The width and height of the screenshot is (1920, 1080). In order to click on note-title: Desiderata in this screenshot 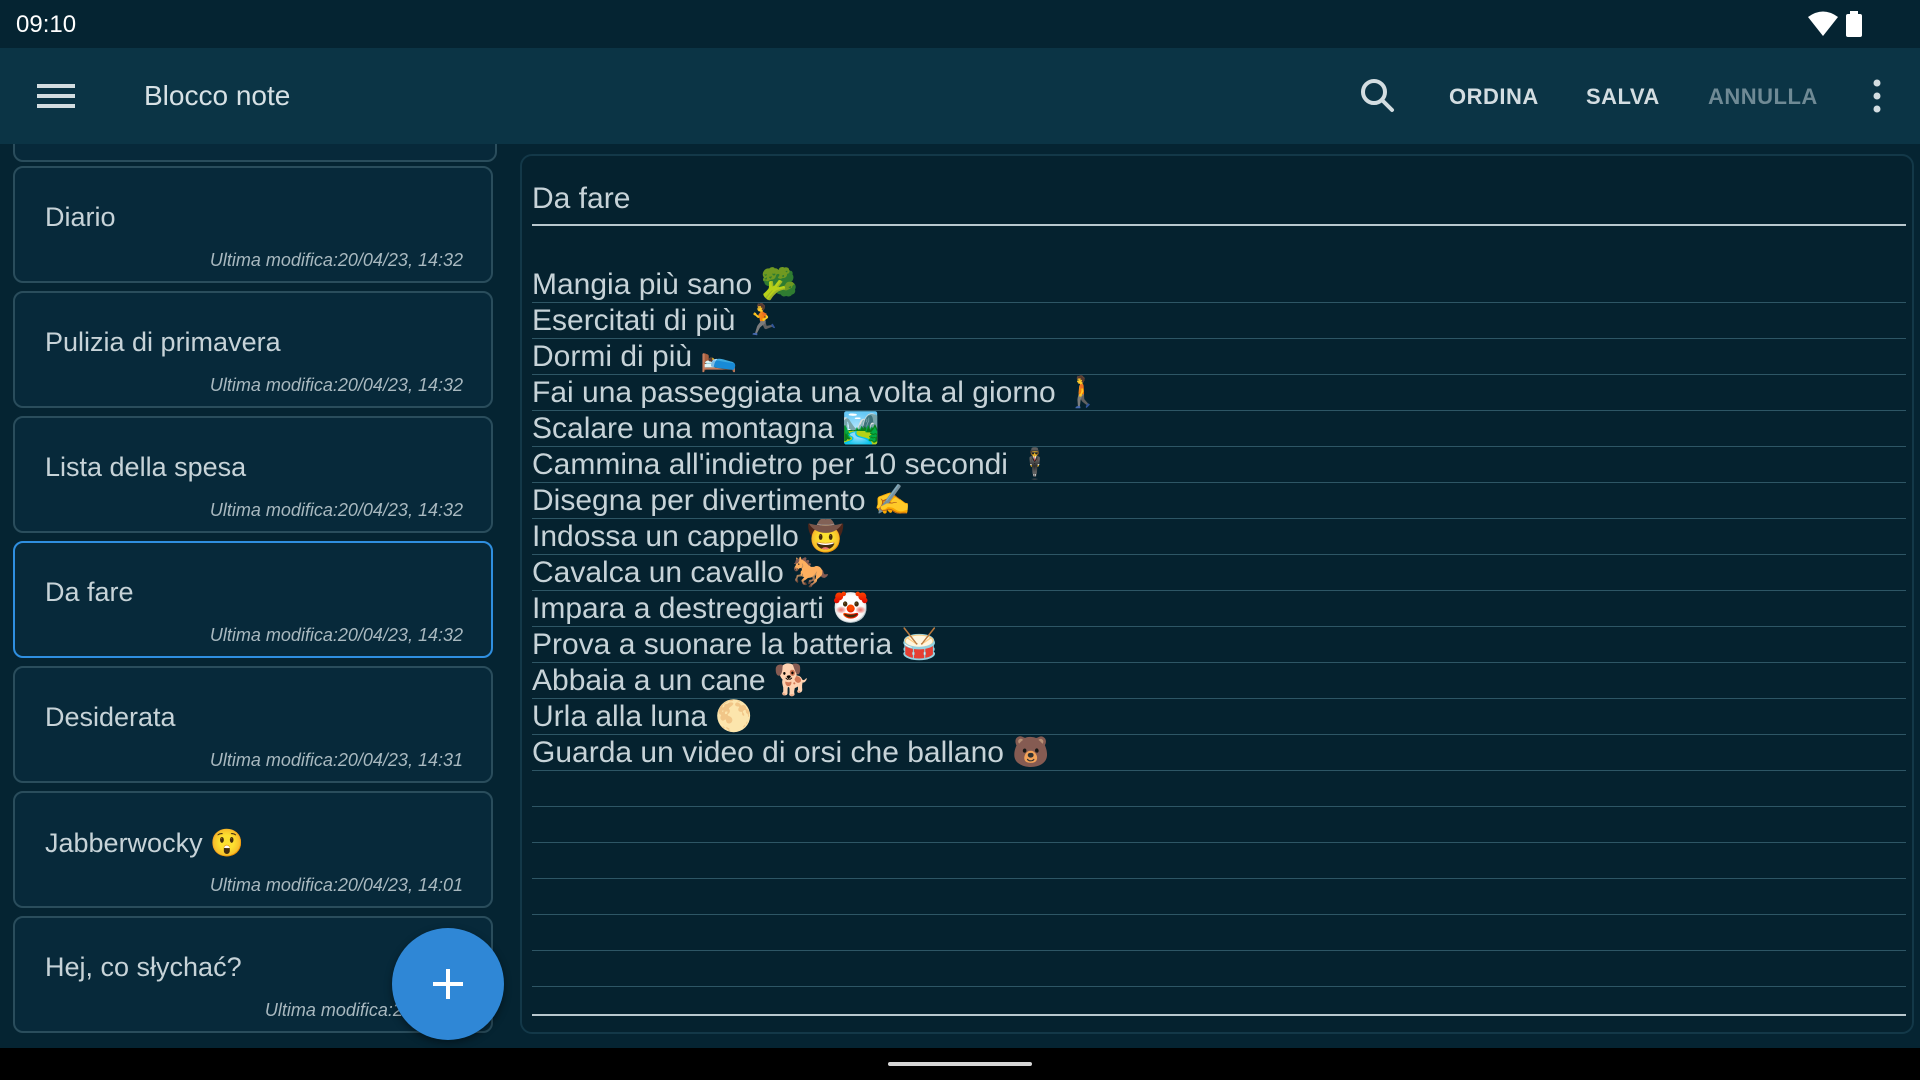, I will do `click(110, 717)`.